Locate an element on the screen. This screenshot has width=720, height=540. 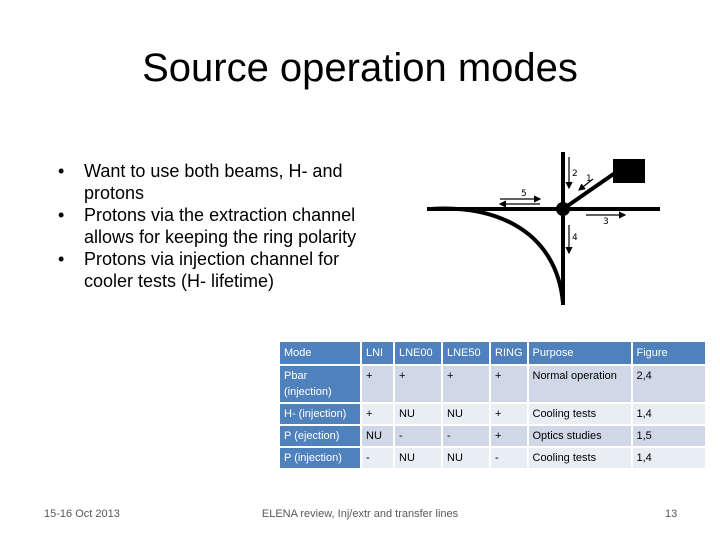
cell-lne50: + is located at coordinates (466, 384).